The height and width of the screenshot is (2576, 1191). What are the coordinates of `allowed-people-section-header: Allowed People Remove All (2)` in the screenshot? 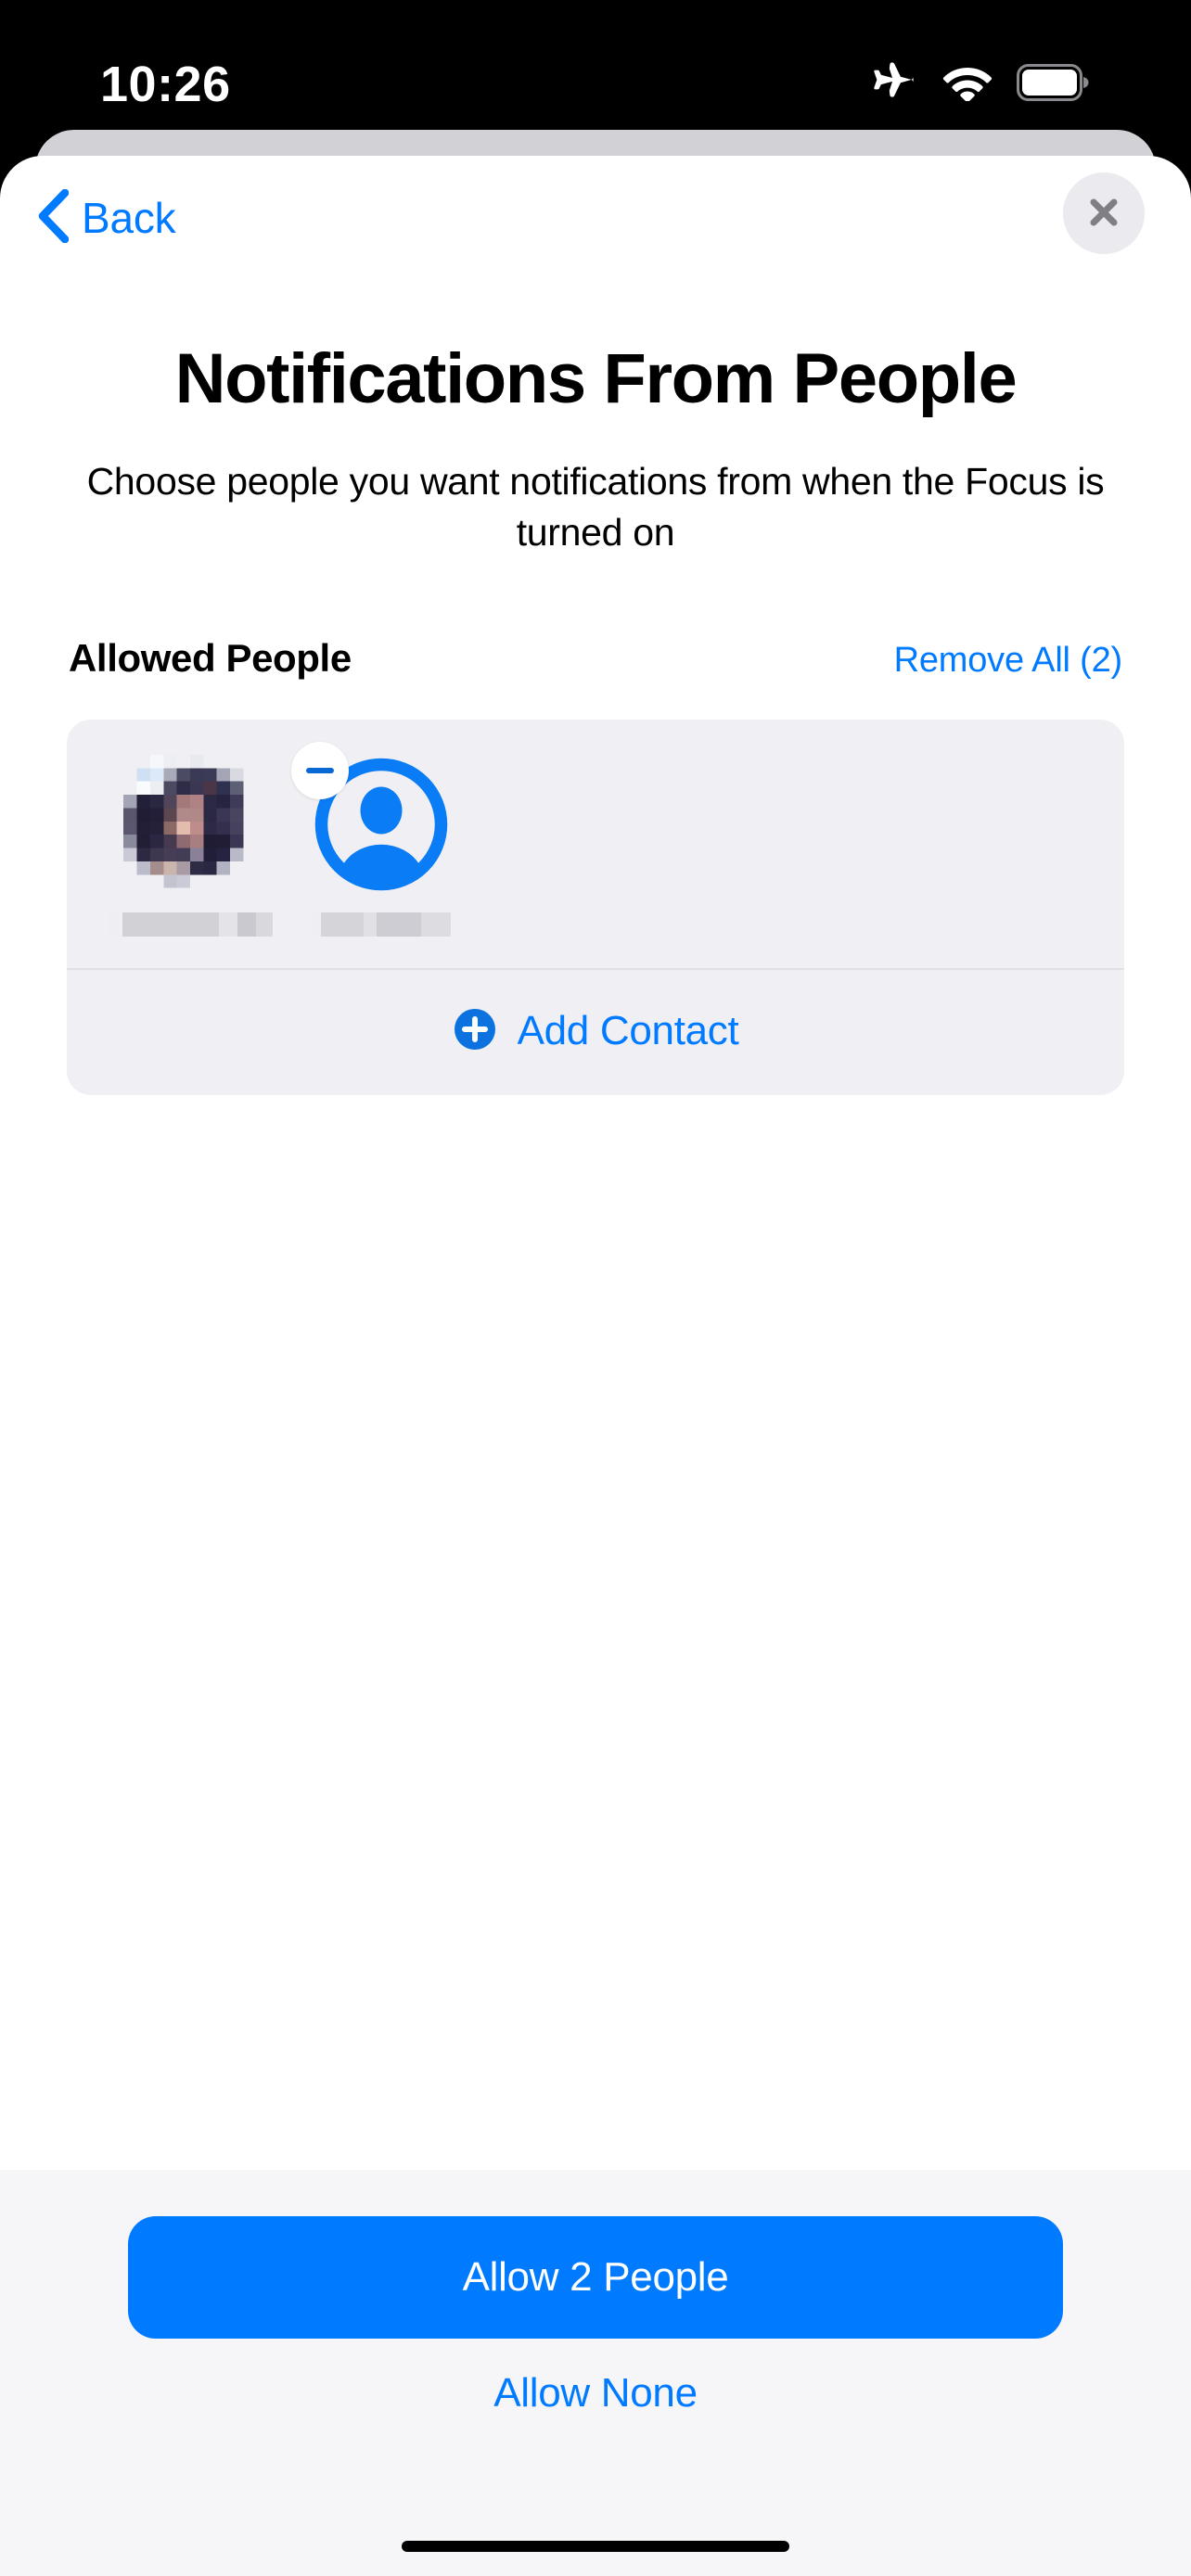 It's located at (595, 658).